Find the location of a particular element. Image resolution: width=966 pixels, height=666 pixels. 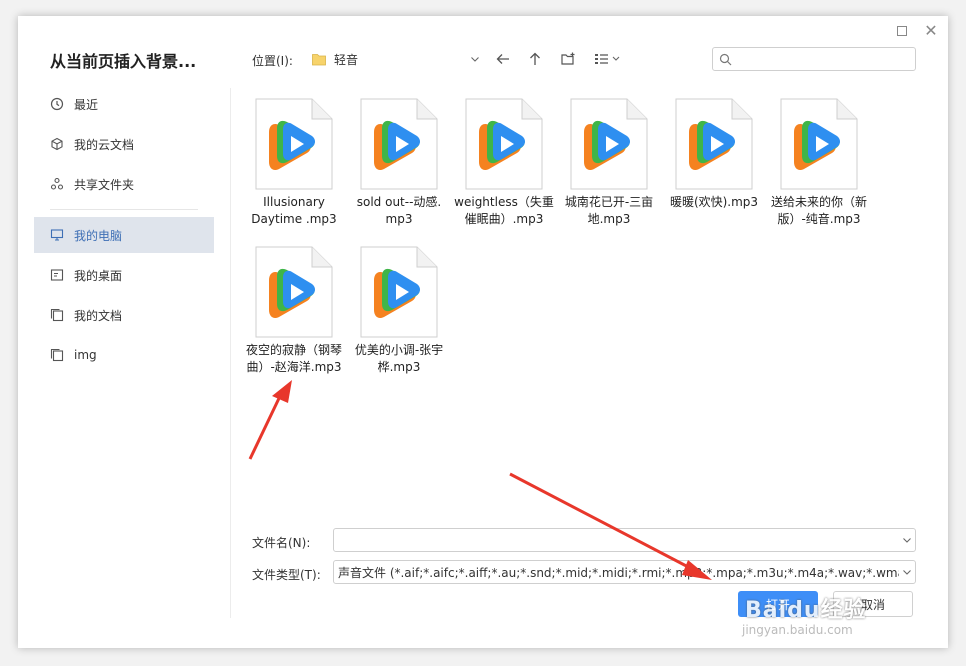

documents-icon is located at coordinates (57, 315).